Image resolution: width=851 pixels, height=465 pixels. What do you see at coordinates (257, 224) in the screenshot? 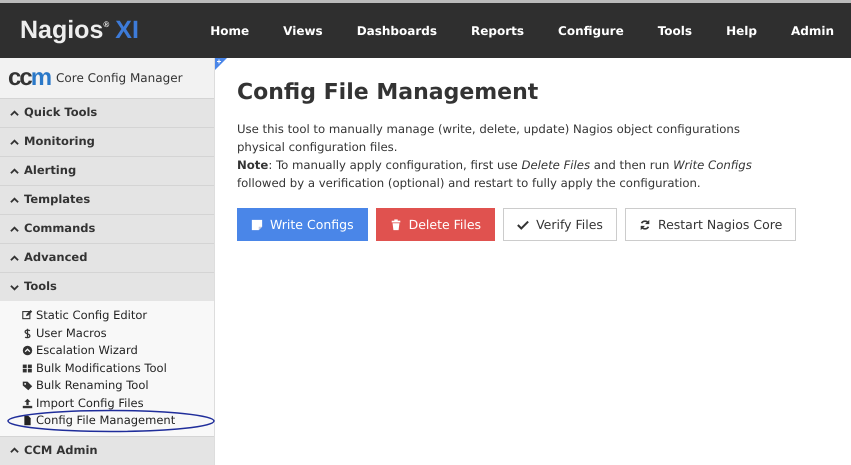
I see `note-icon` at bounding box center [257, 224].